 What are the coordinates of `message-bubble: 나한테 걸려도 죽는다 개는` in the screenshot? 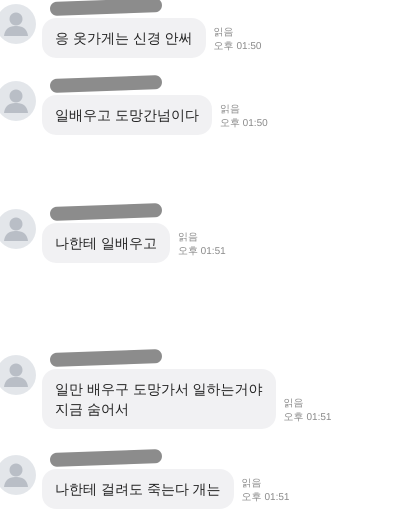 It's located at (138, 489).